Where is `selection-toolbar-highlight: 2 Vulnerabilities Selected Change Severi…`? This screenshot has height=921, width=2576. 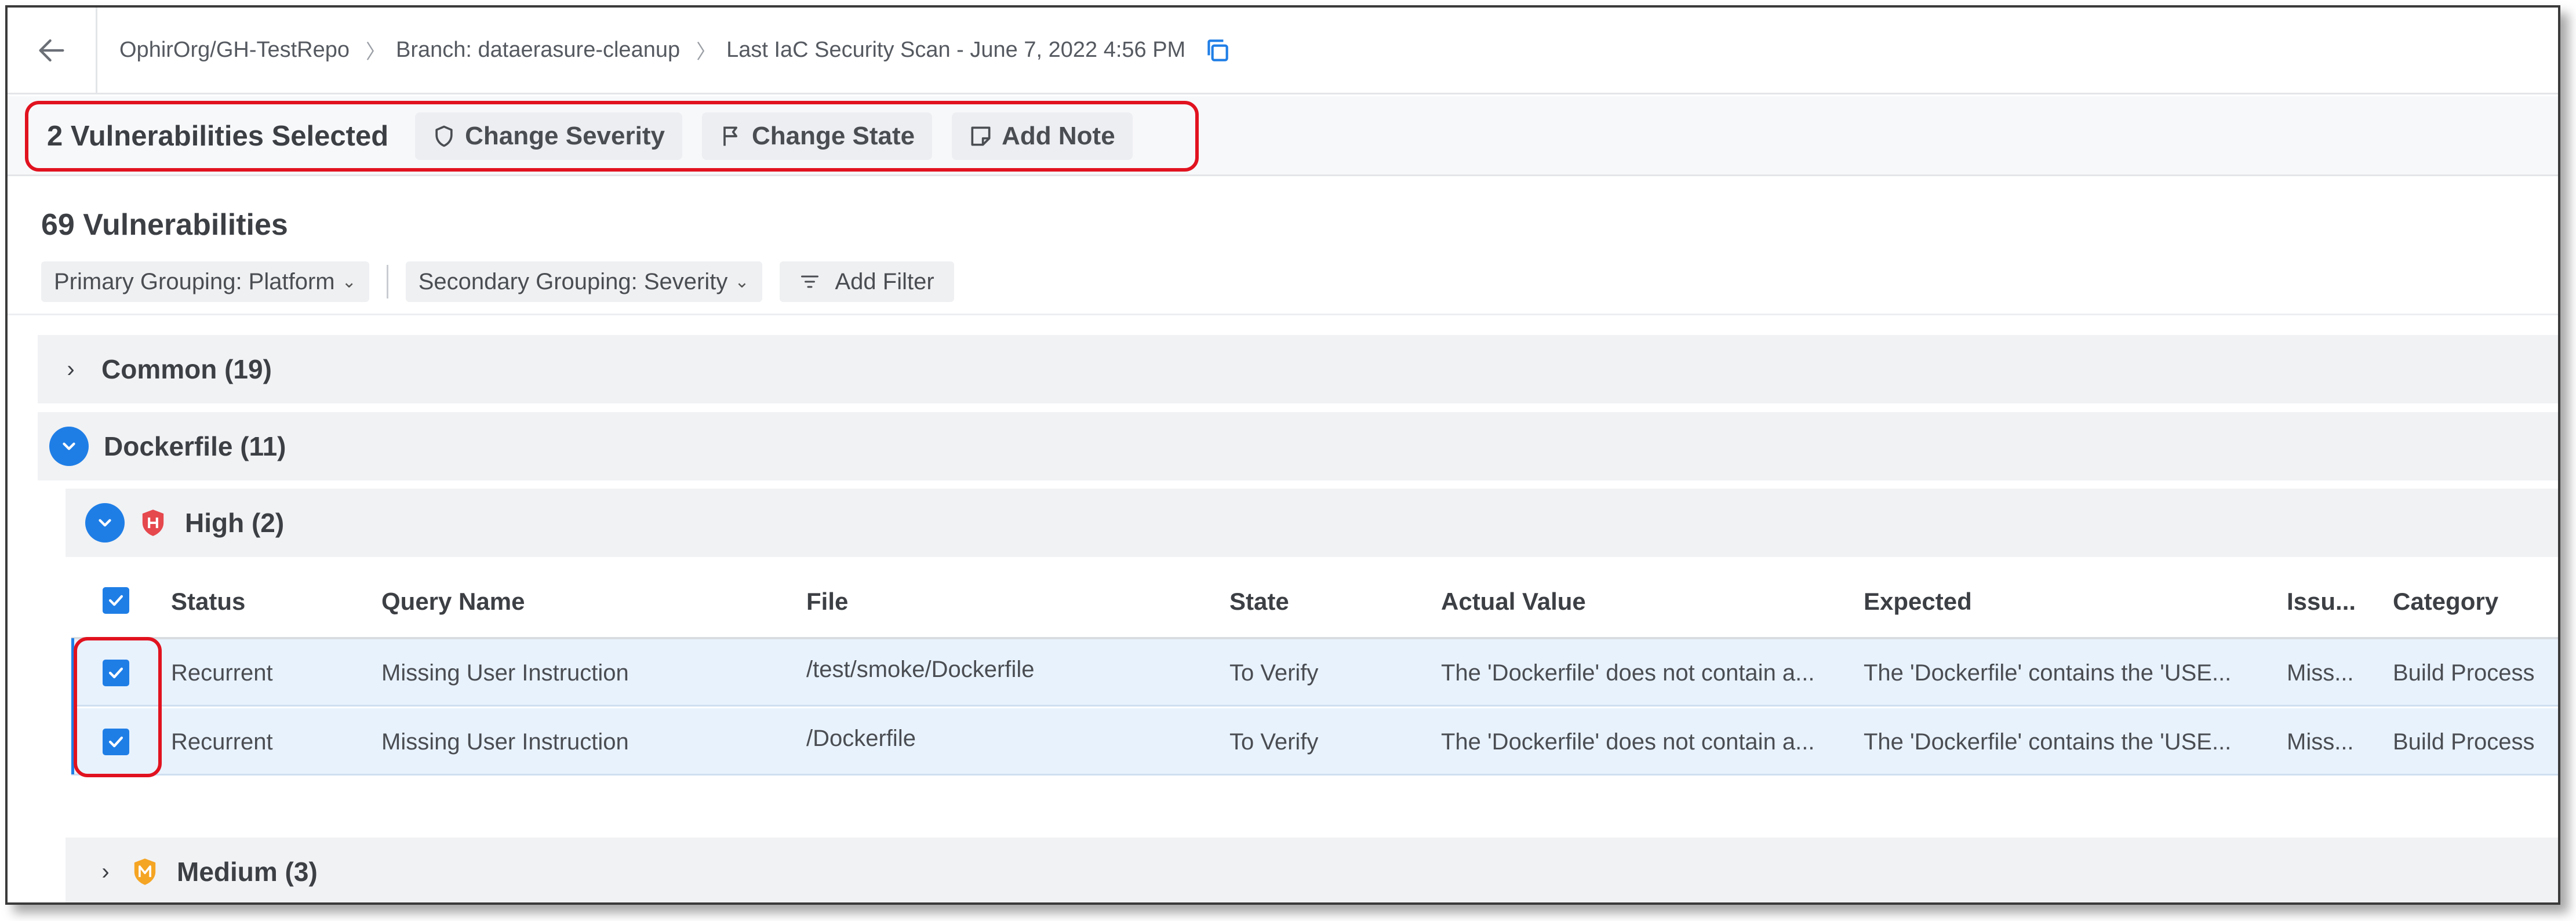
selection-toolbar-highlight: 2 Vulnerabilities Selected Change Severi… is located at coordinates (612, 136).